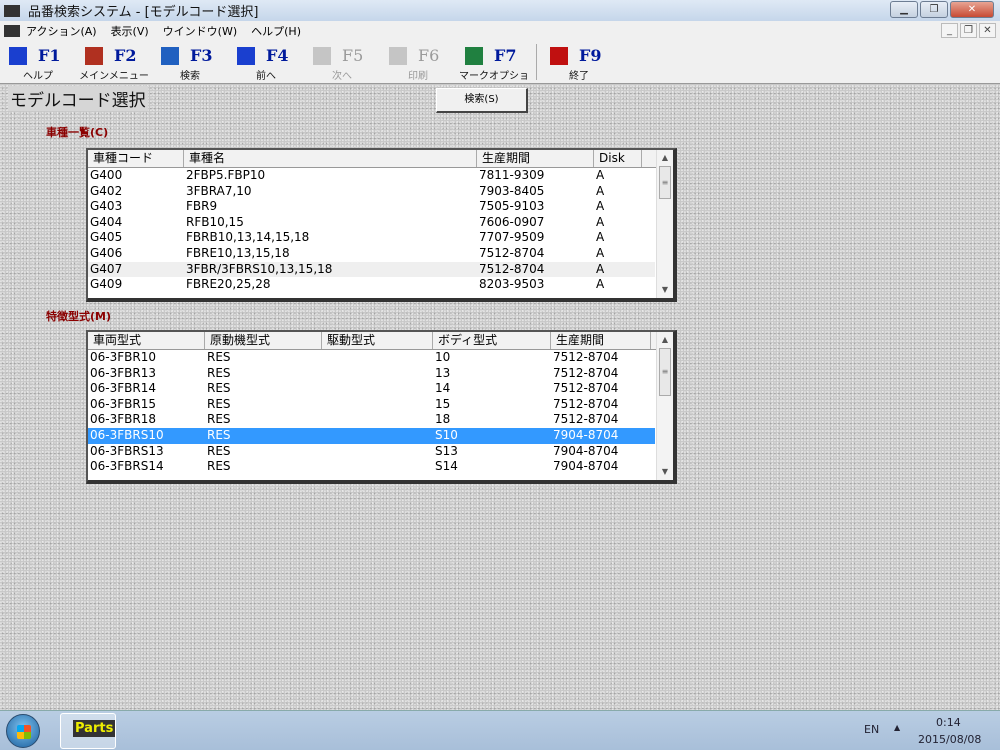  I want to click on back-icon, so click(246, 56).